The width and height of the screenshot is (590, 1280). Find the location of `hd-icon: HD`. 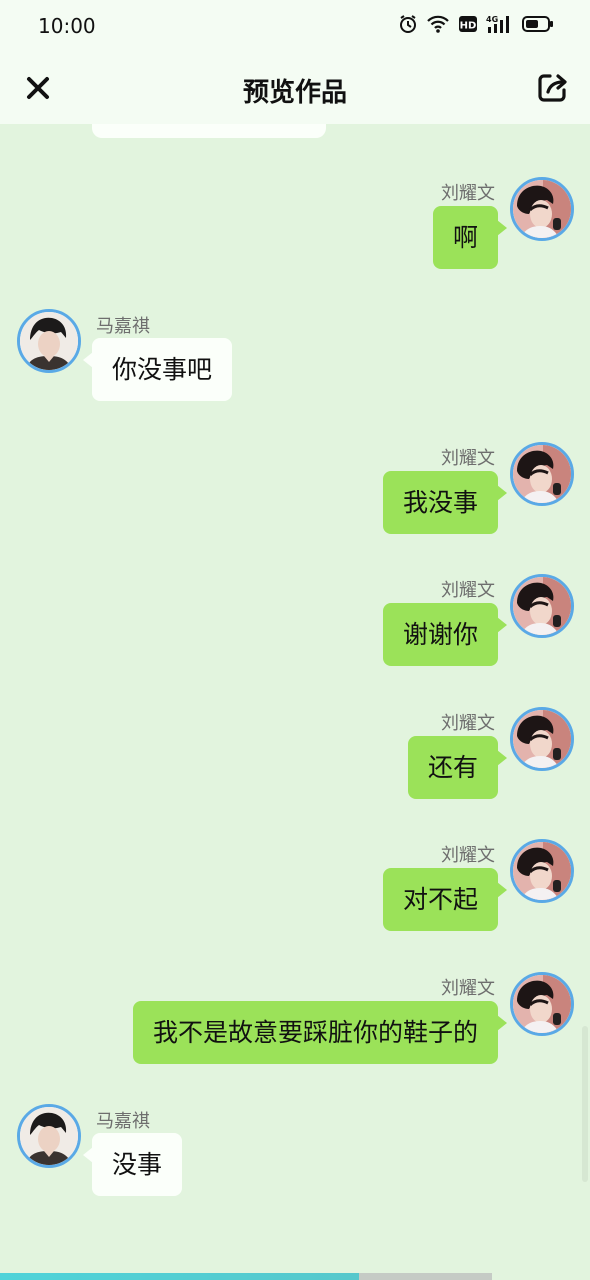

hd-icon: HD is located at coordinates (468, 26).